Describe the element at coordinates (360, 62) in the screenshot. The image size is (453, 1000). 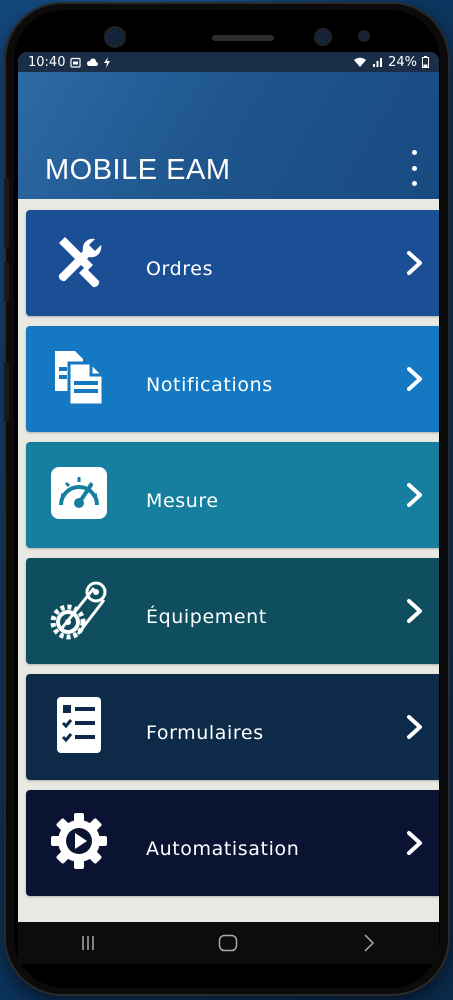
I see `wifi-icon` at that location.